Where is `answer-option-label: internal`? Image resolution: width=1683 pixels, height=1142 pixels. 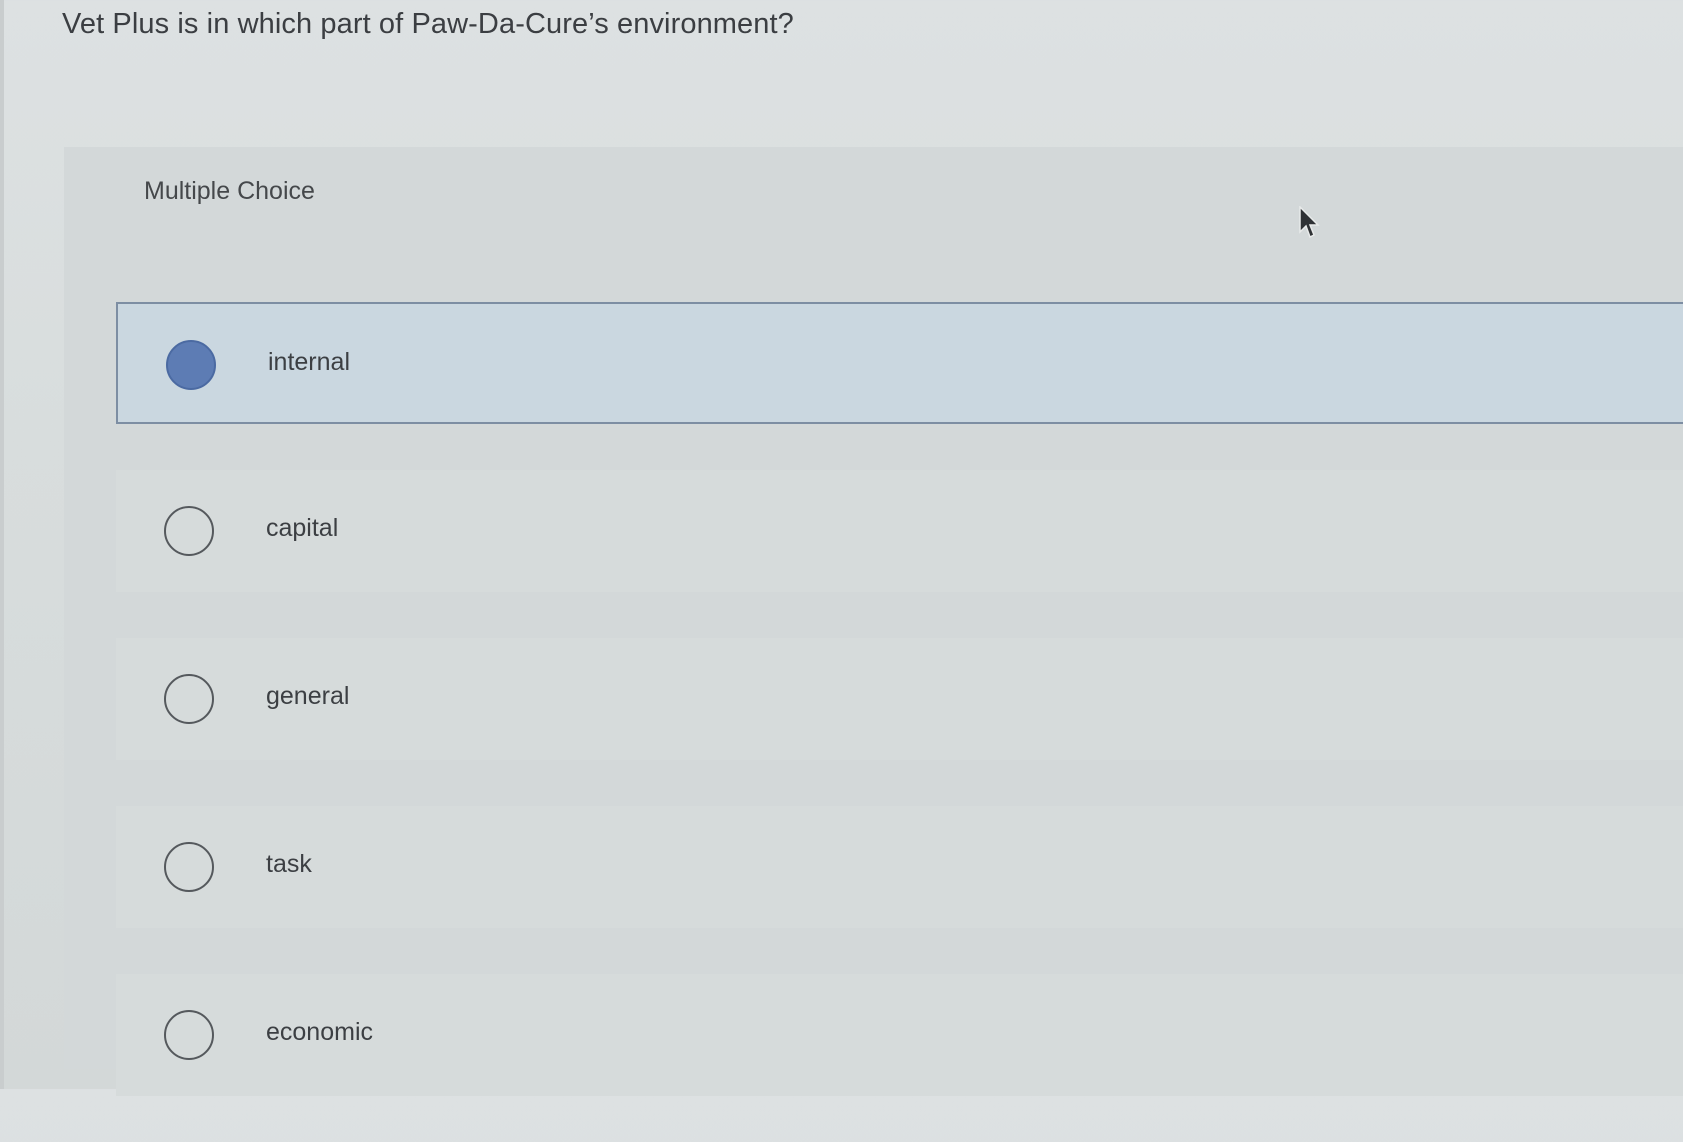 answer-option-label: internal is located at coordinates (309, 362).